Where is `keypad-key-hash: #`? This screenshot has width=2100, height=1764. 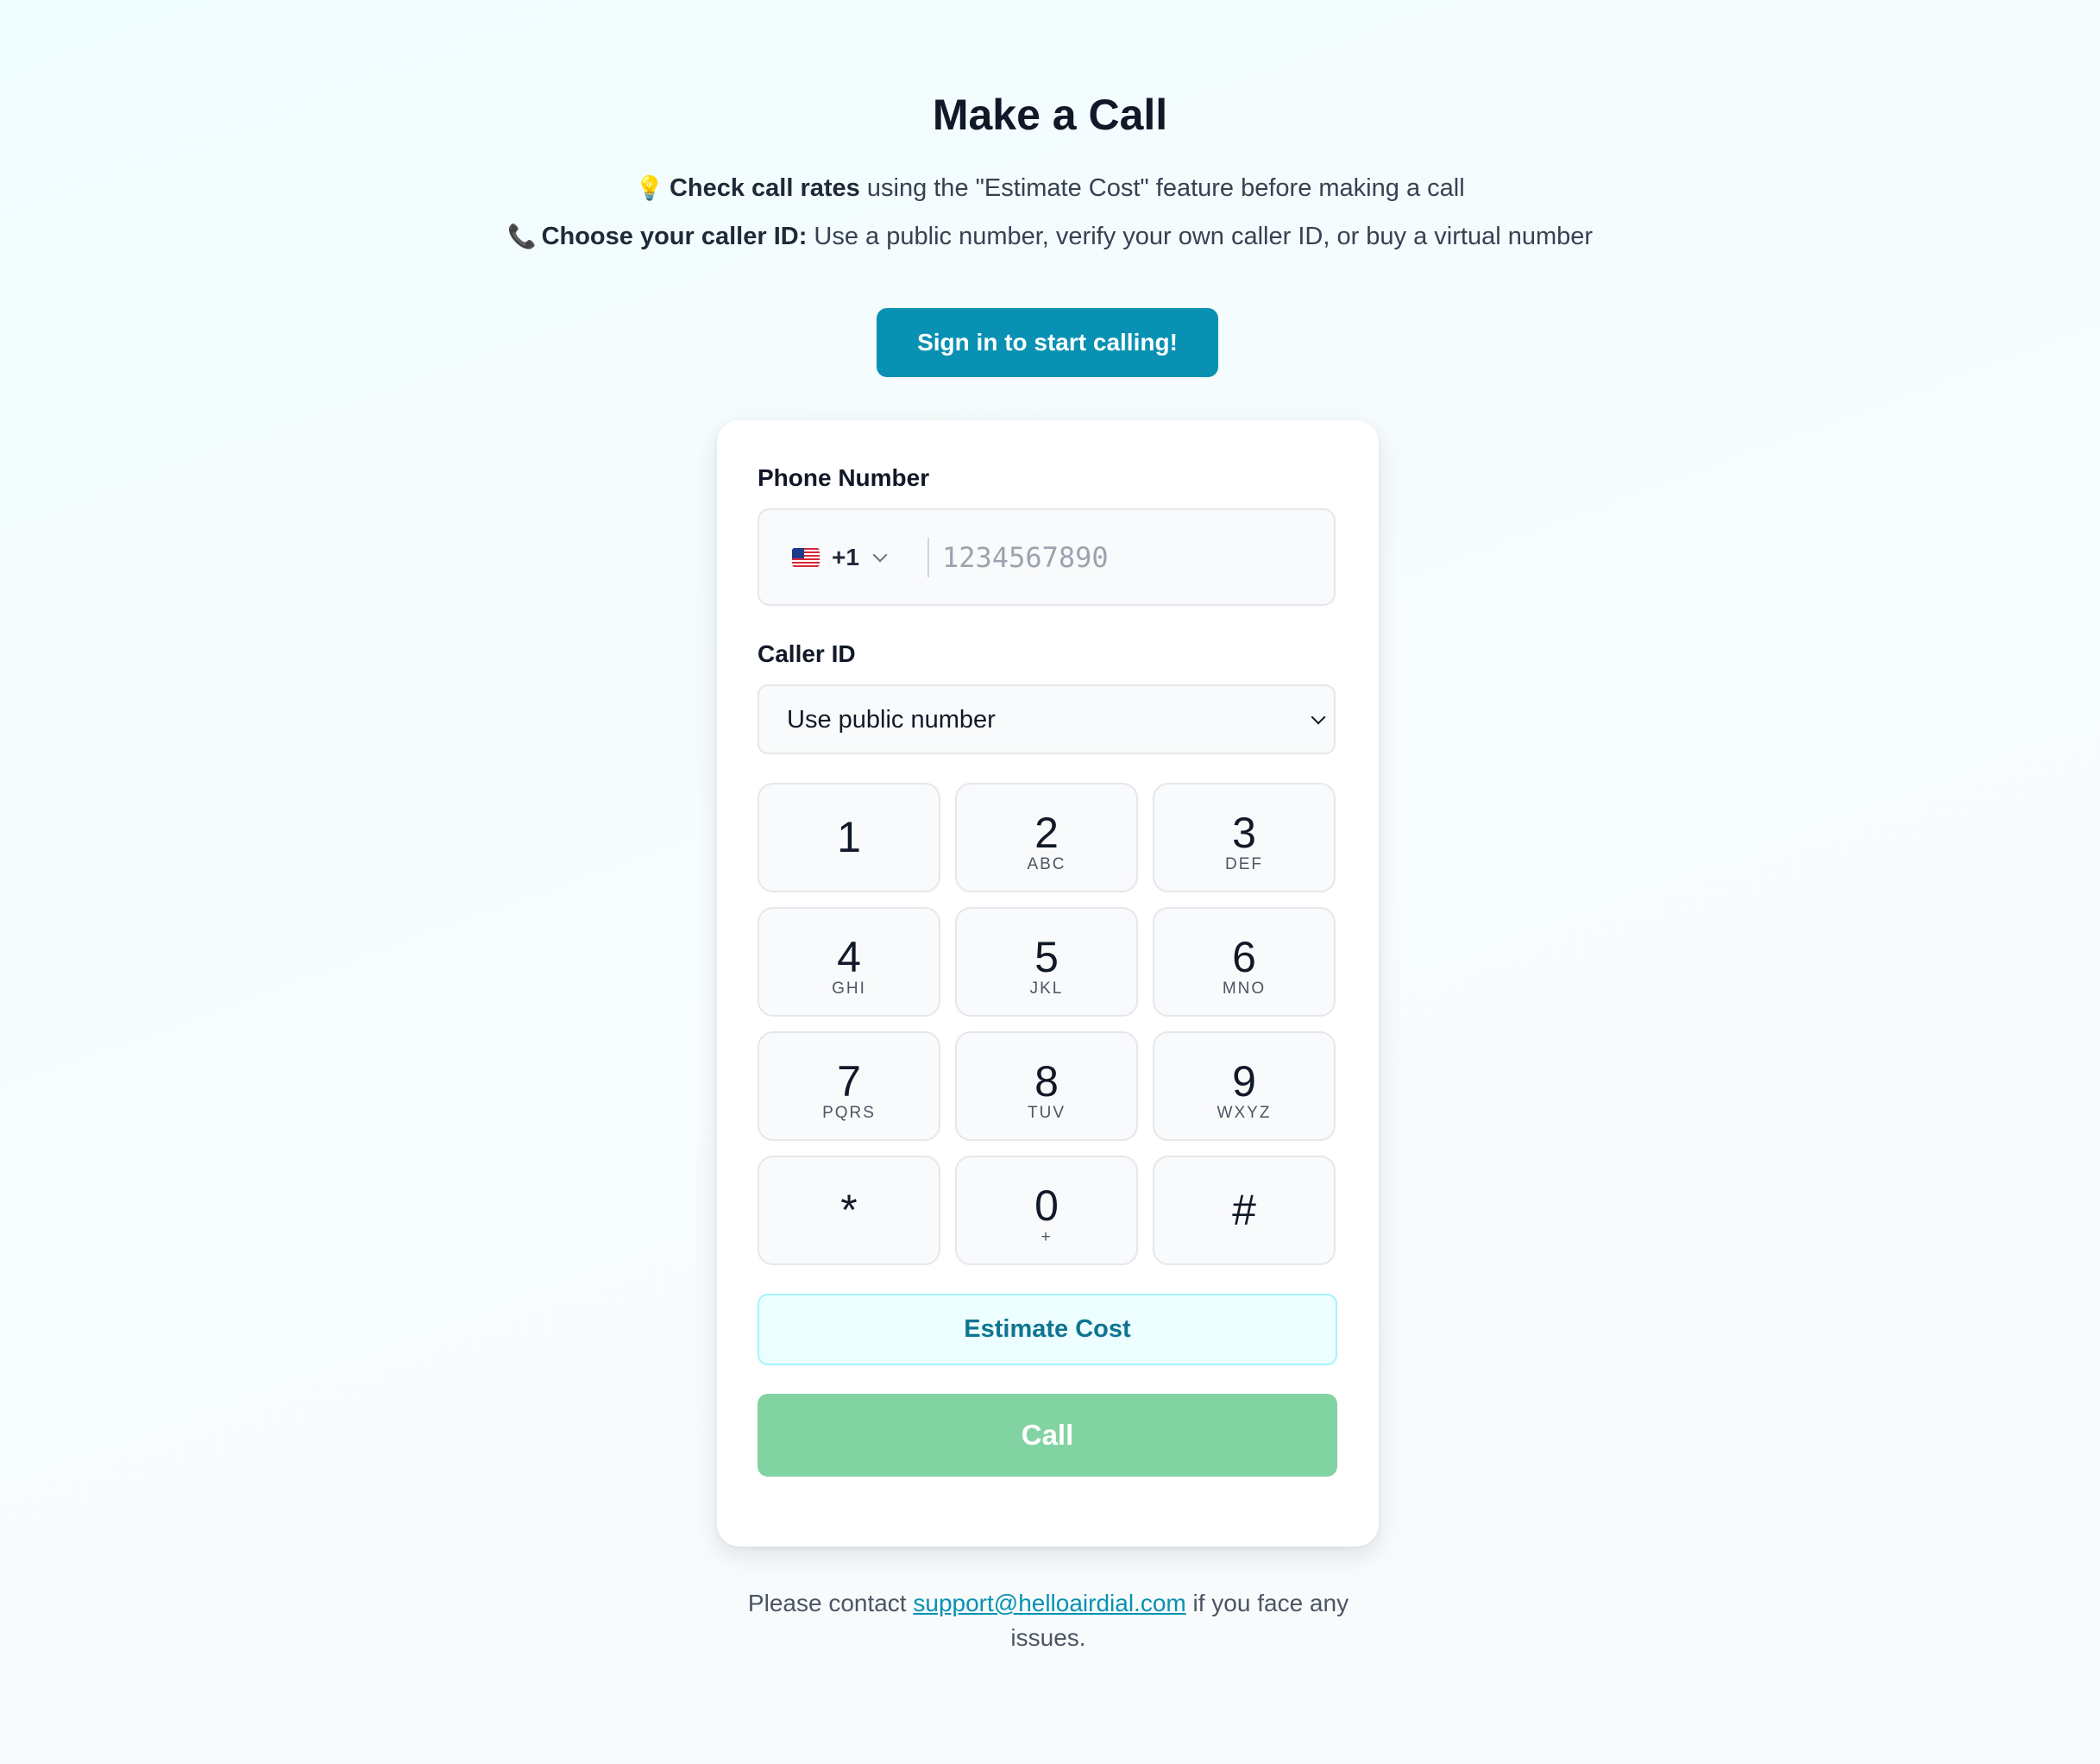
keypad-key-hash: # is located at coordinates (1244, 1211).